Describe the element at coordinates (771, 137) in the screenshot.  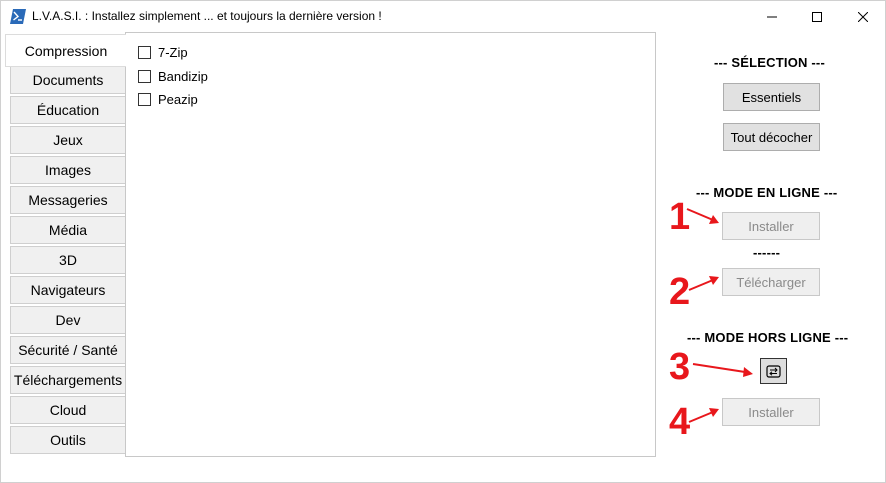
I see `uncheck-all-button: Tout décocher` at that location.